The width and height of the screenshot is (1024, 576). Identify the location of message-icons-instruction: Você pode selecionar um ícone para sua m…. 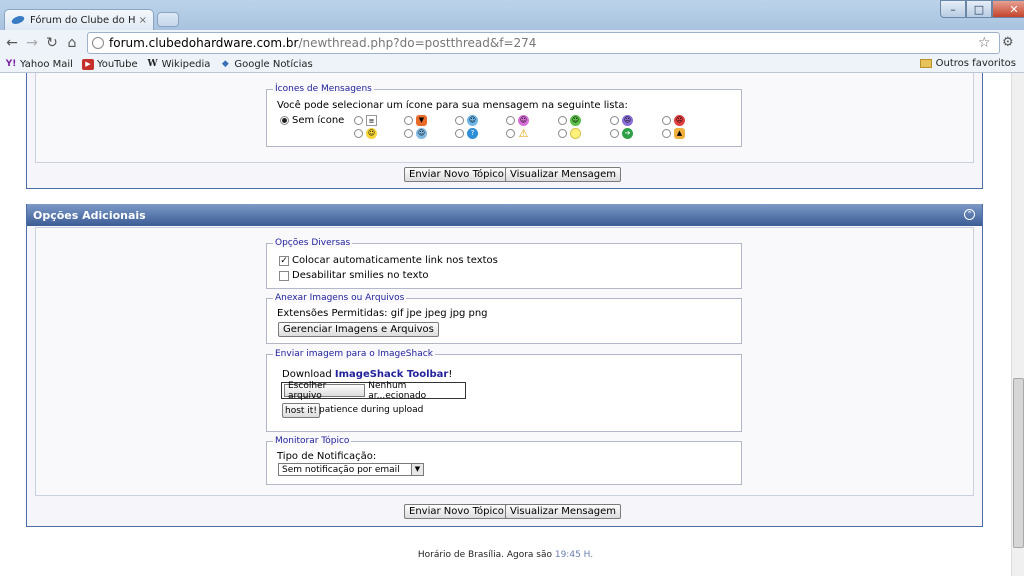
(452, 105).